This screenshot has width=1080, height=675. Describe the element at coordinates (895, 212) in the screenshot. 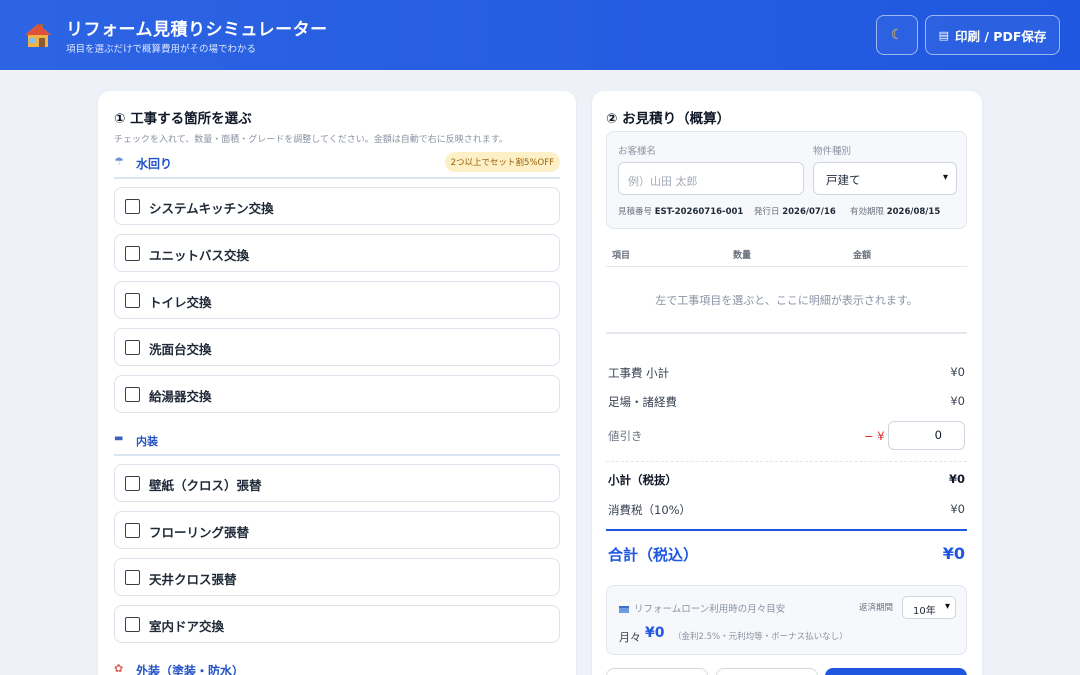

I see `valid-until: 有効期限 2026/08/15` at that location.